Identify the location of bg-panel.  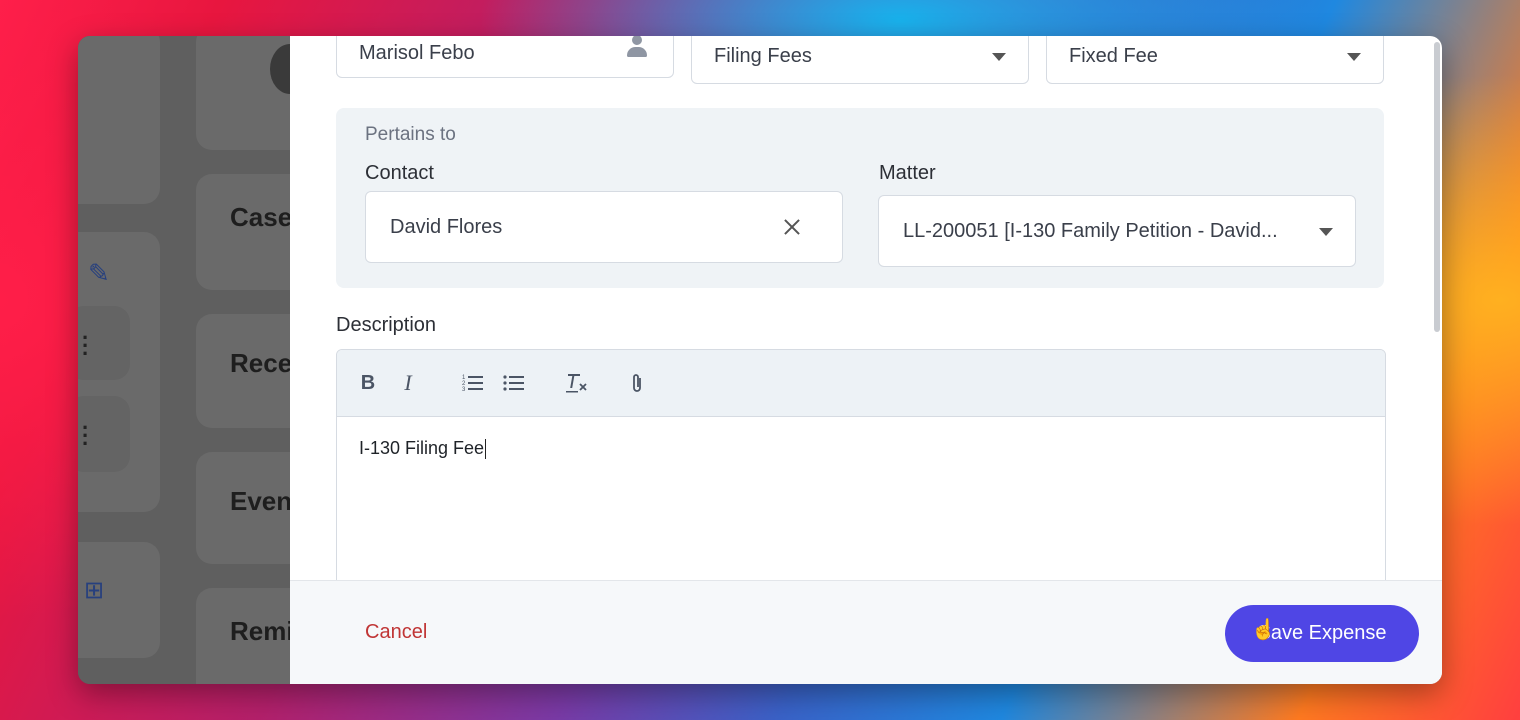
(119, 120).